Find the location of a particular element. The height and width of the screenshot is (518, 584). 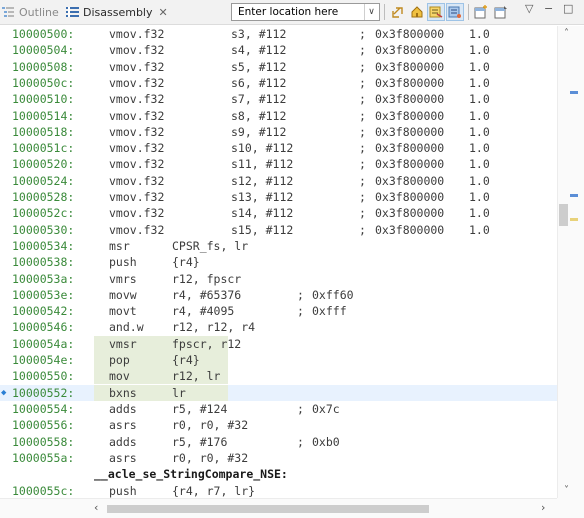

operands: s3, #112 is located at coordinates (259, 34).